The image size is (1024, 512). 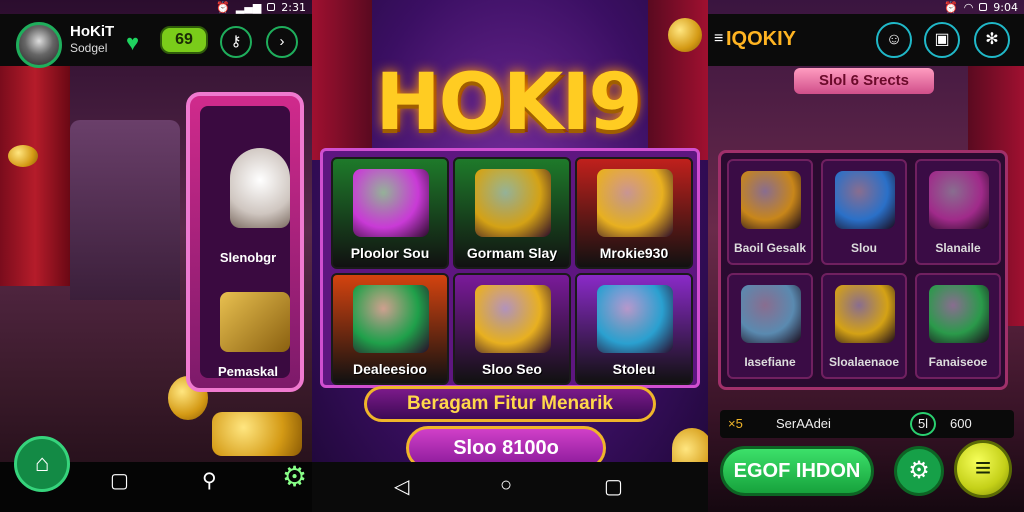 What do you see at coordinates (983, 469) in the screenshot?
I see `menu-button: ≡` at bounding box center [983, 469].